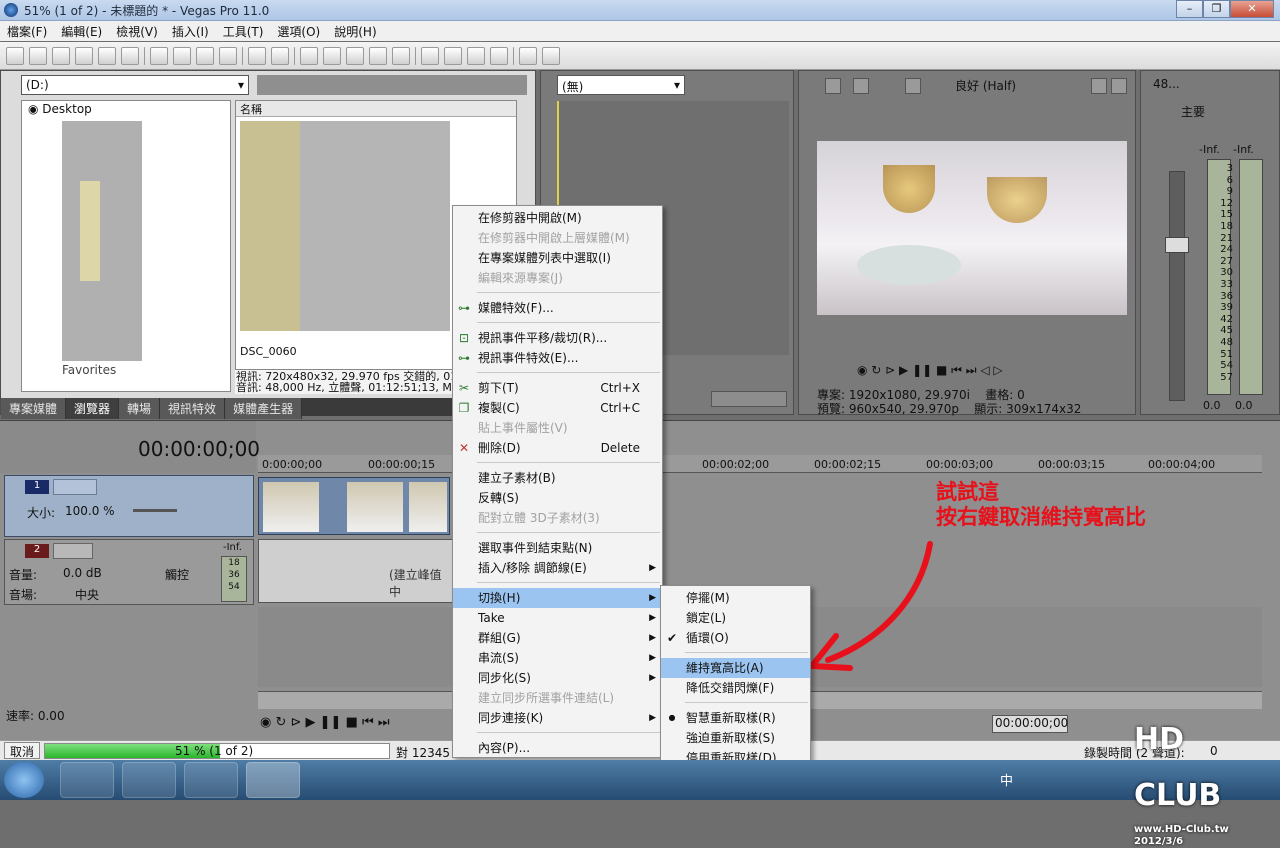 This screenshot has width=1280, height=848. I want to click on envelope-tool-icon, so click(332, 55).